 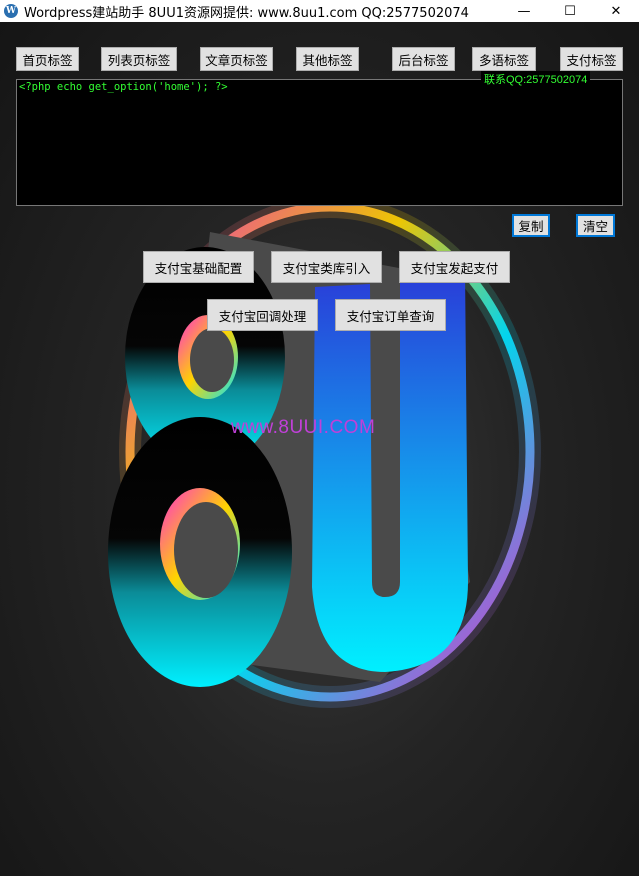 What do you see at coordinates (524, 11) in the screenshot?
I see `minimize-button: —` at bounding box center [524, 11].